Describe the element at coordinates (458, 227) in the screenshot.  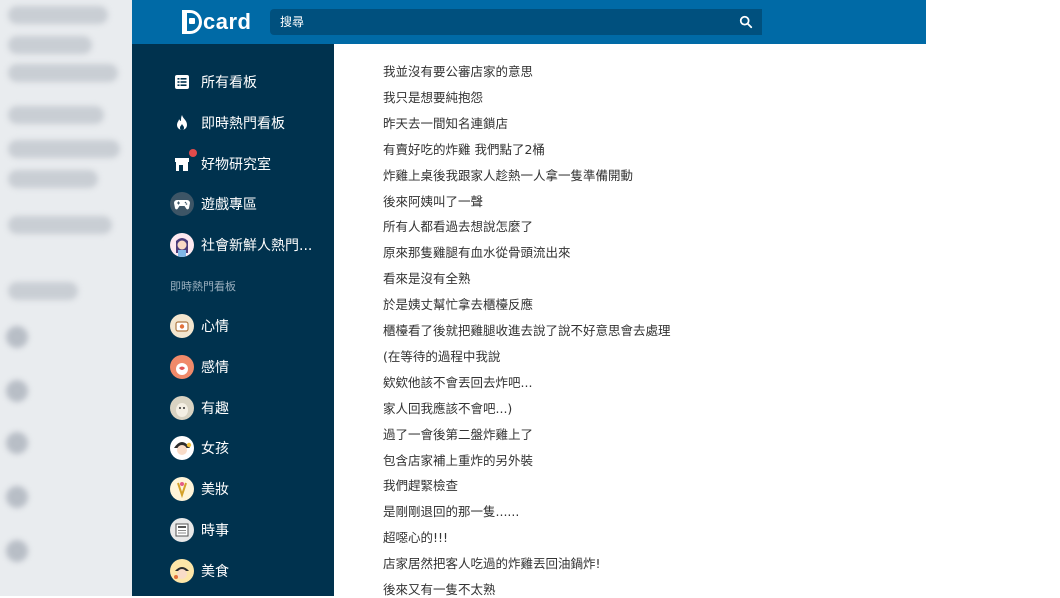
I see `post-line: 所有人都看過去想說怎麼了` at that location.